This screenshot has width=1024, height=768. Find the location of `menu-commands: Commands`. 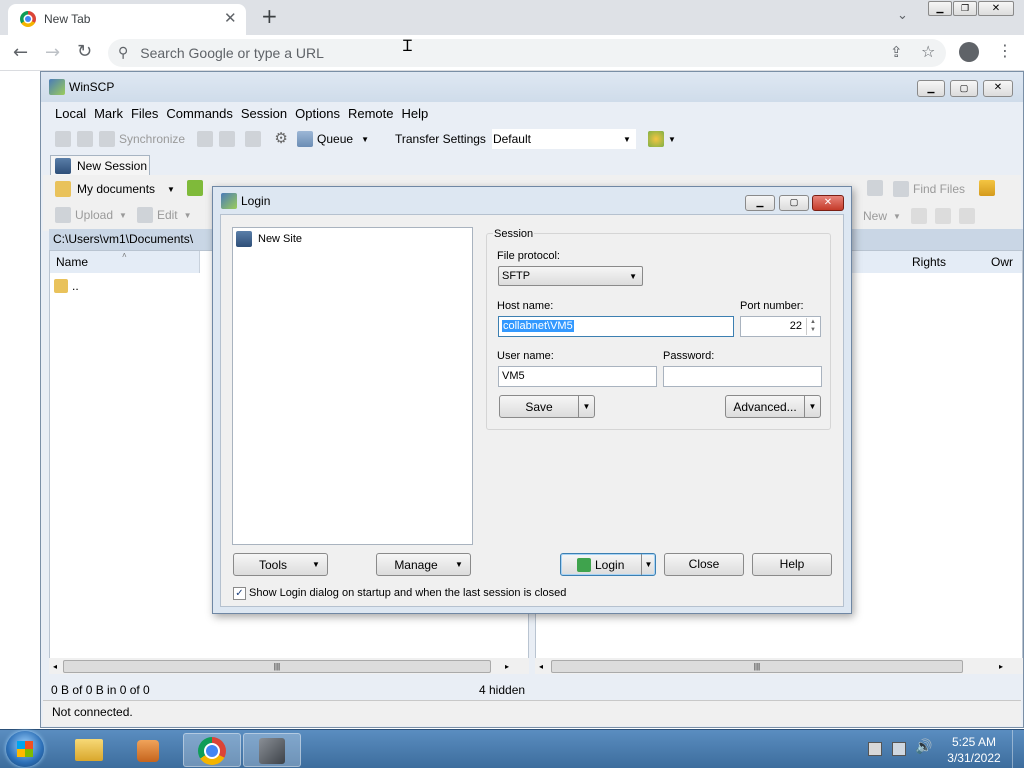

menu-commands: Commands is located at coordinates (199, 113).